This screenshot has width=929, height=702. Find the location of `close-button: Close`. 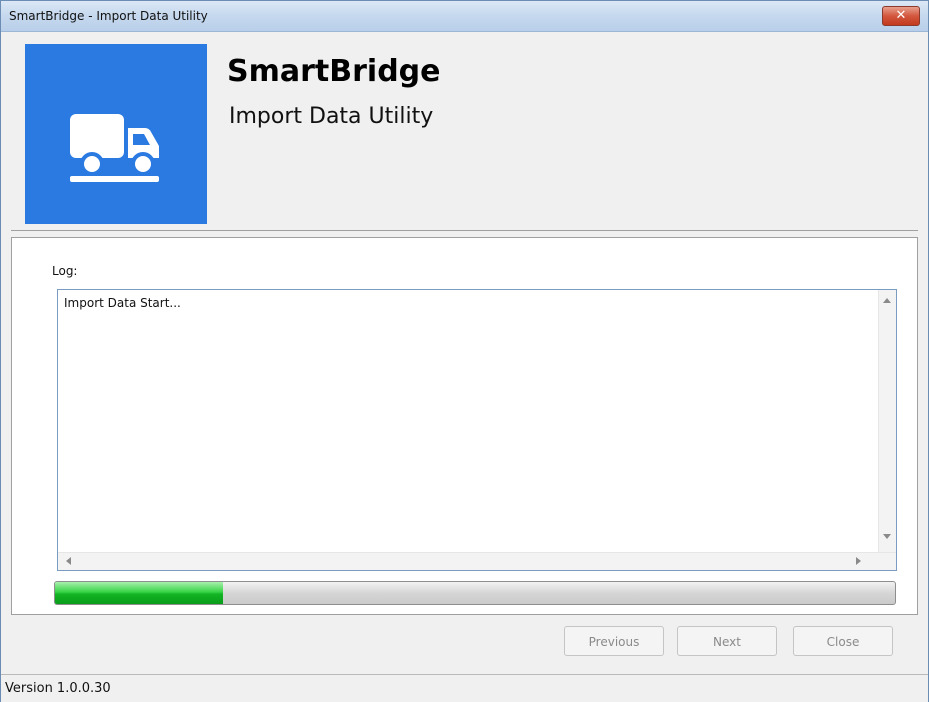

close-button: Close is located at coordinates (843, 641).